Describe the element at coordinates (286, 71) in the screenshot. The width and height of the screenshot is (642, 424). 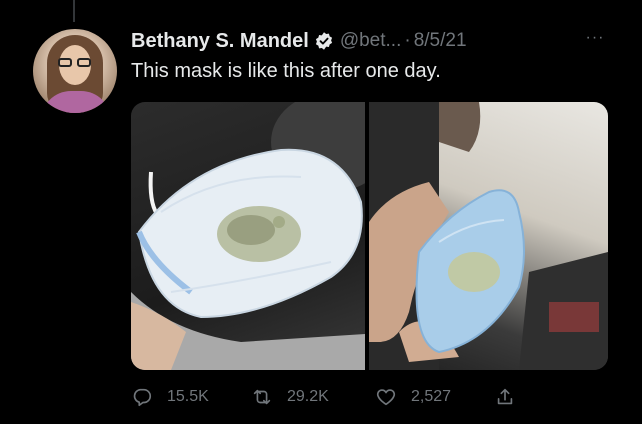
I see `tweet-text: This mask is like this after one day.` at that location.